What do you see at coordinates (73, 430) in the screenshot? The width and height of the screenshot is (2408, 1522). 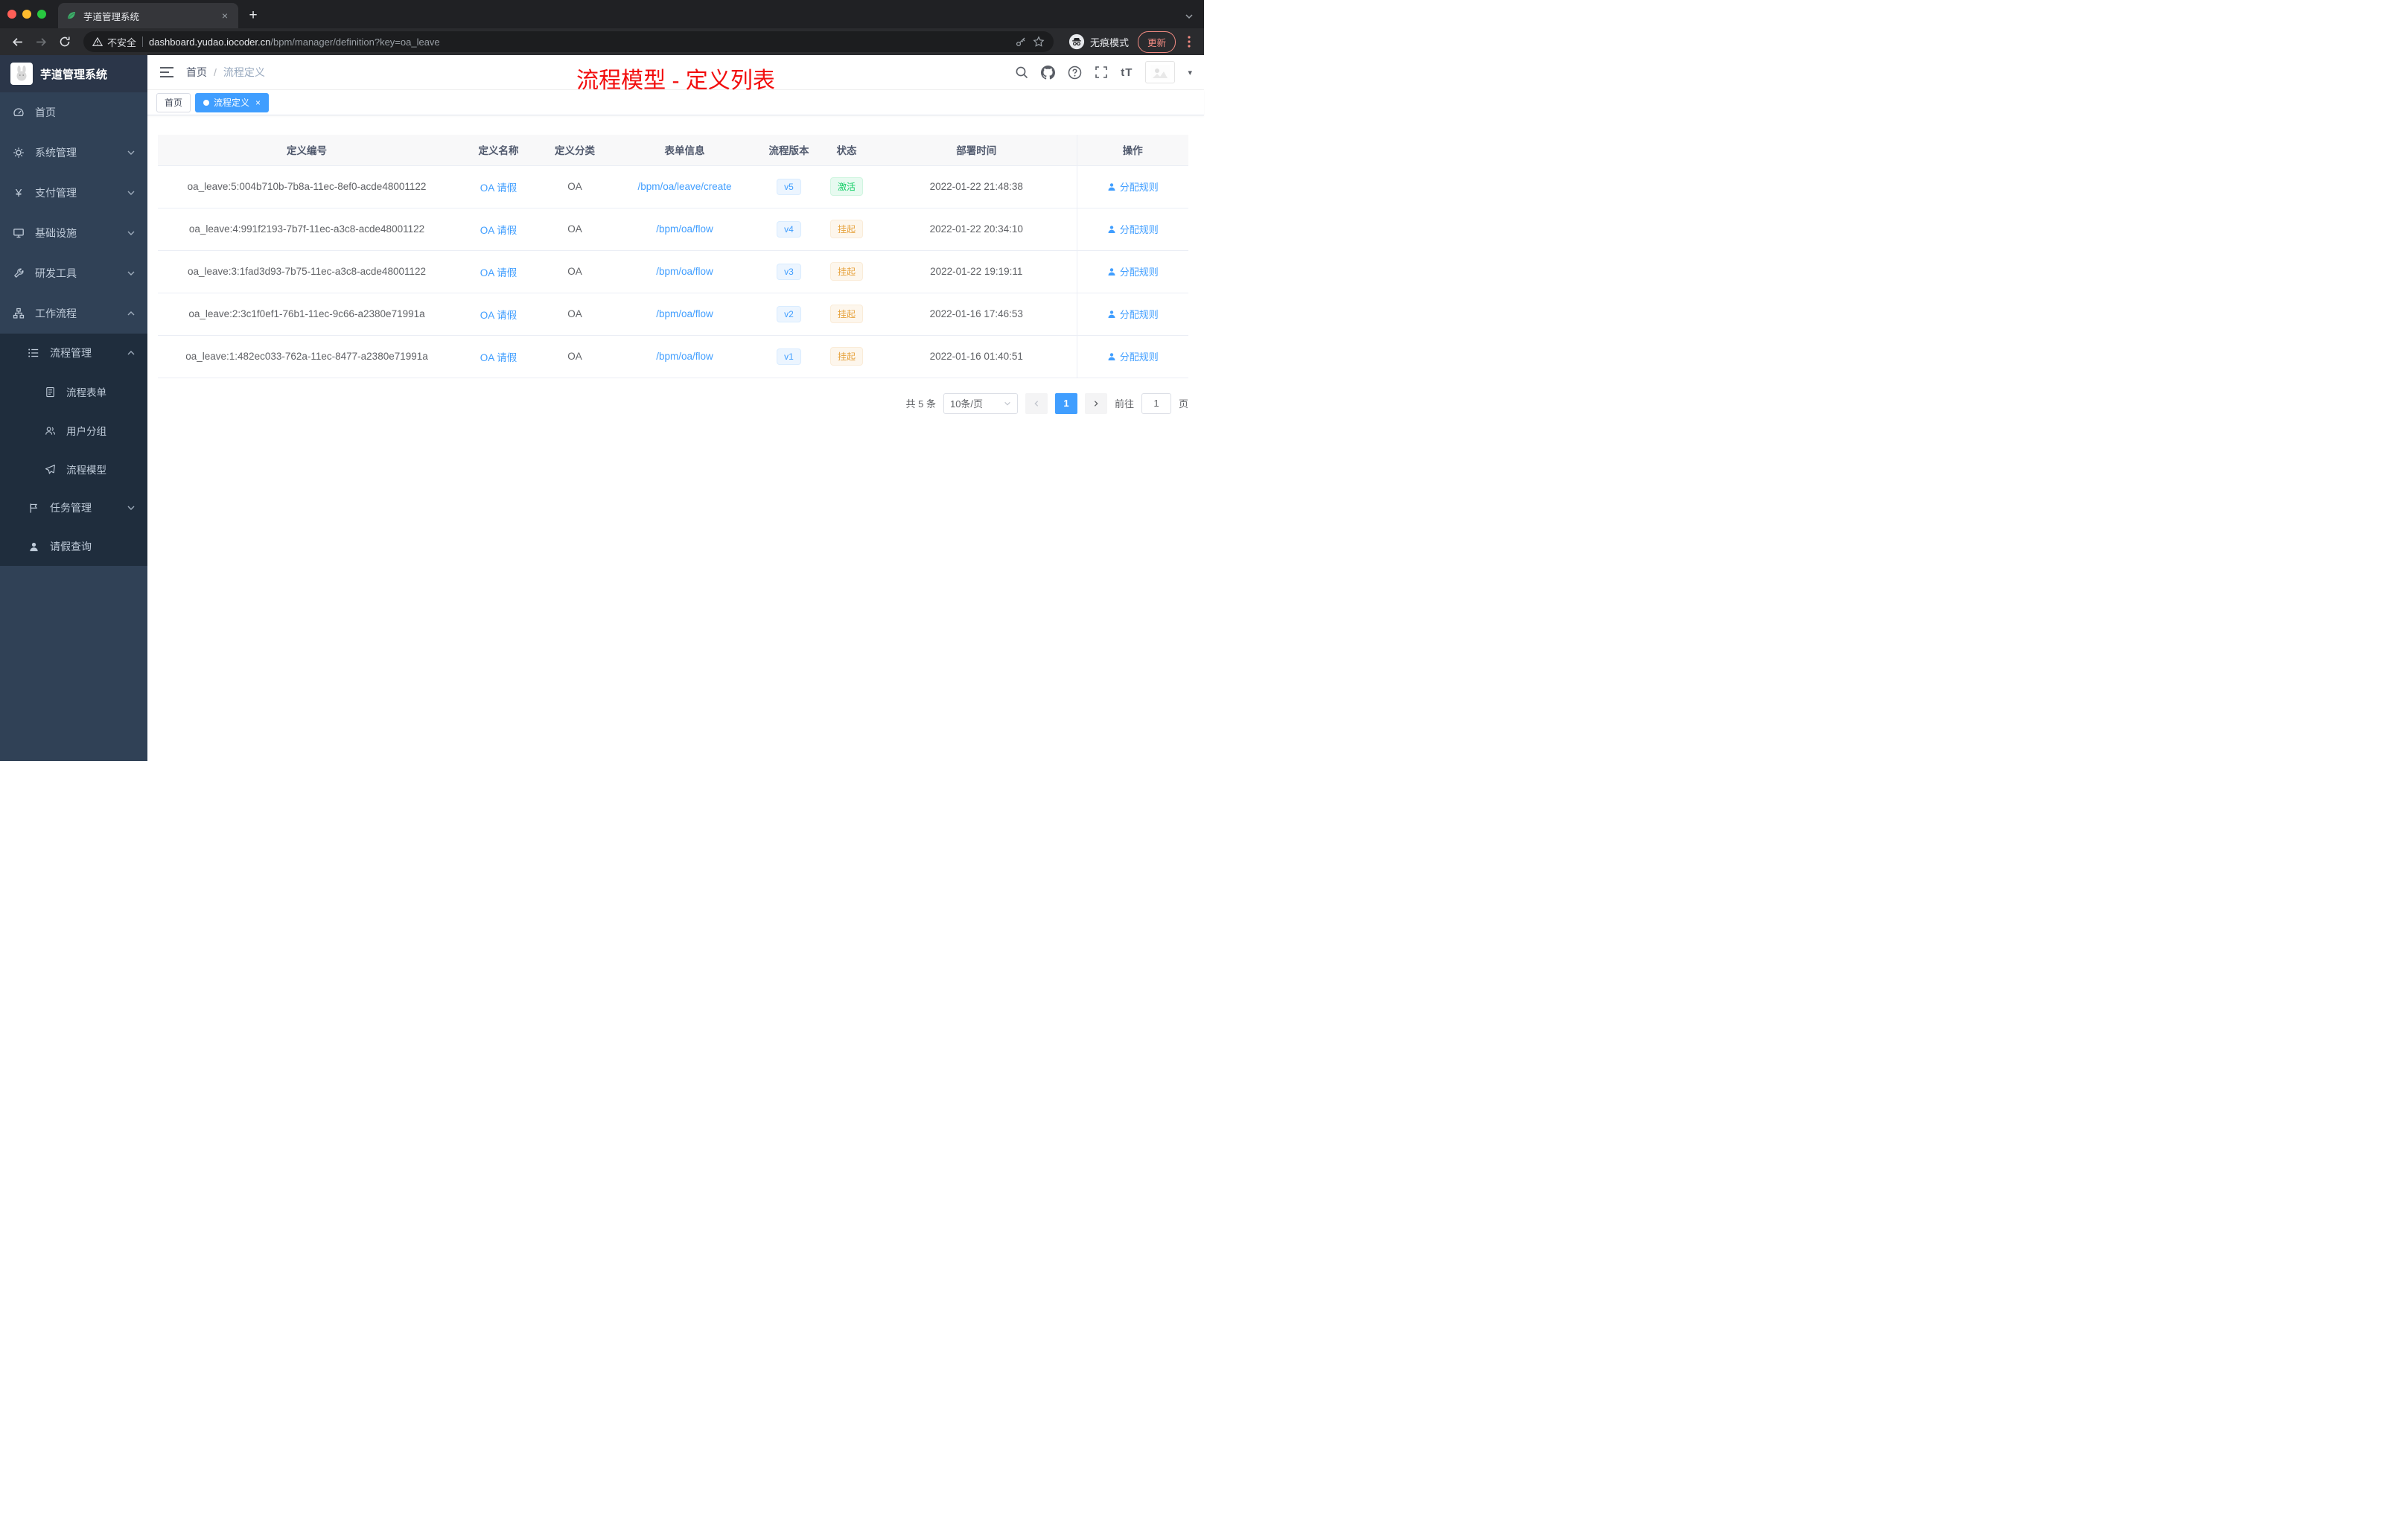 I see `sidebar-item-user-group: 用户分组` at bounding box center [73, 430].